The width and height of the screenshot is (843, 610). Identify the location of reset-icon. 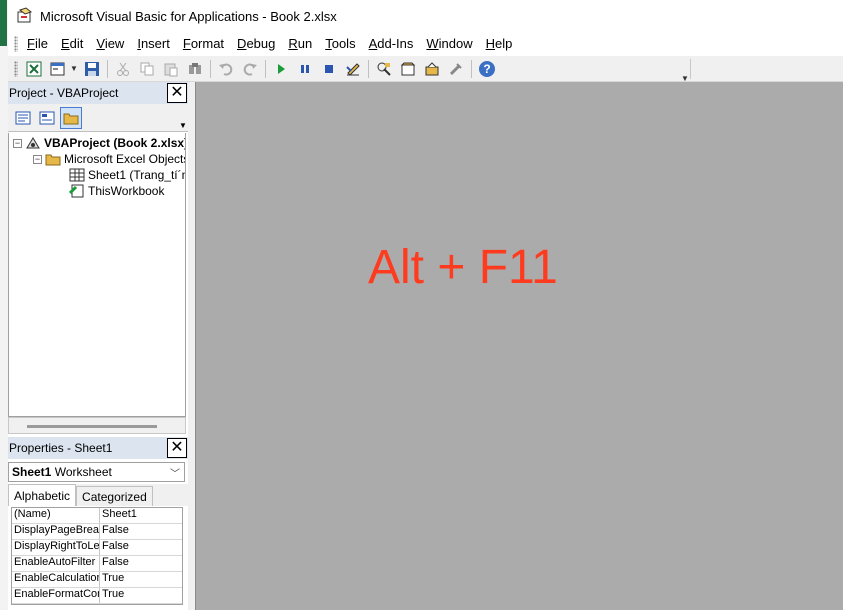
(329, 69).